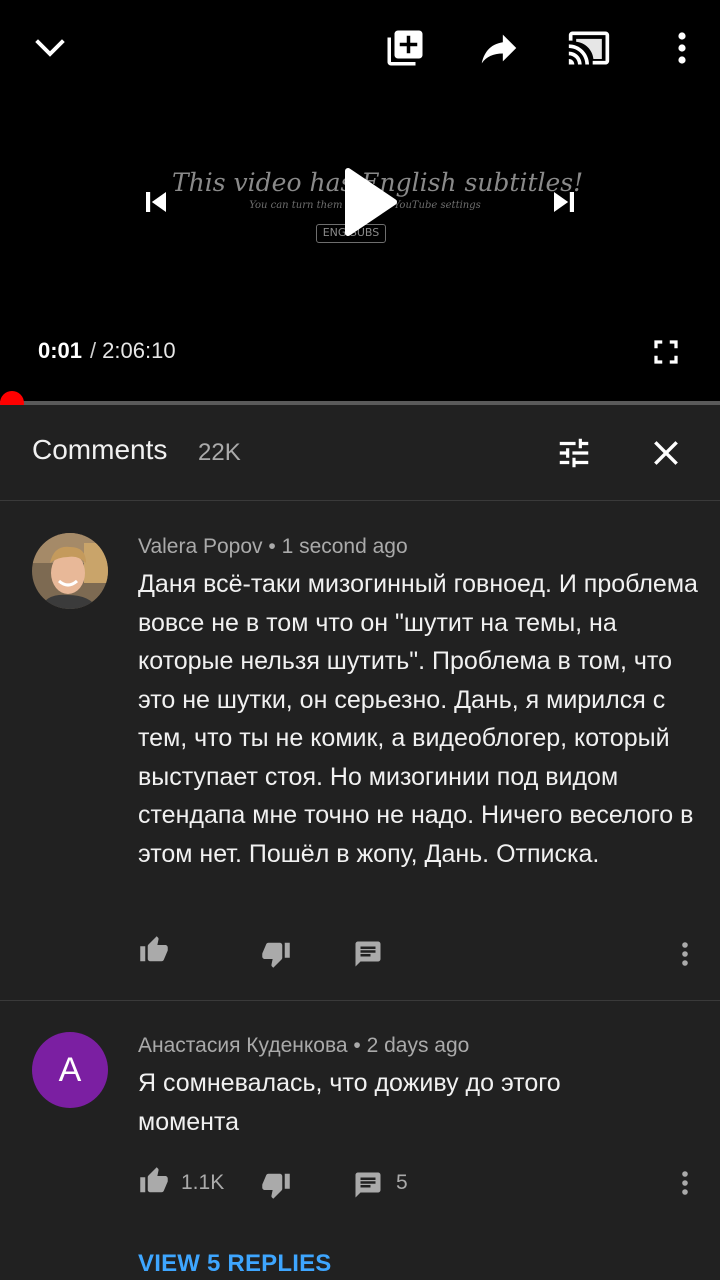 Image resolution: width=720 pixels, height=1280 pixels. Describe the element at coordinates (360, 453) in the screenshot. I see `comments-header: Comments 22K` at that location.